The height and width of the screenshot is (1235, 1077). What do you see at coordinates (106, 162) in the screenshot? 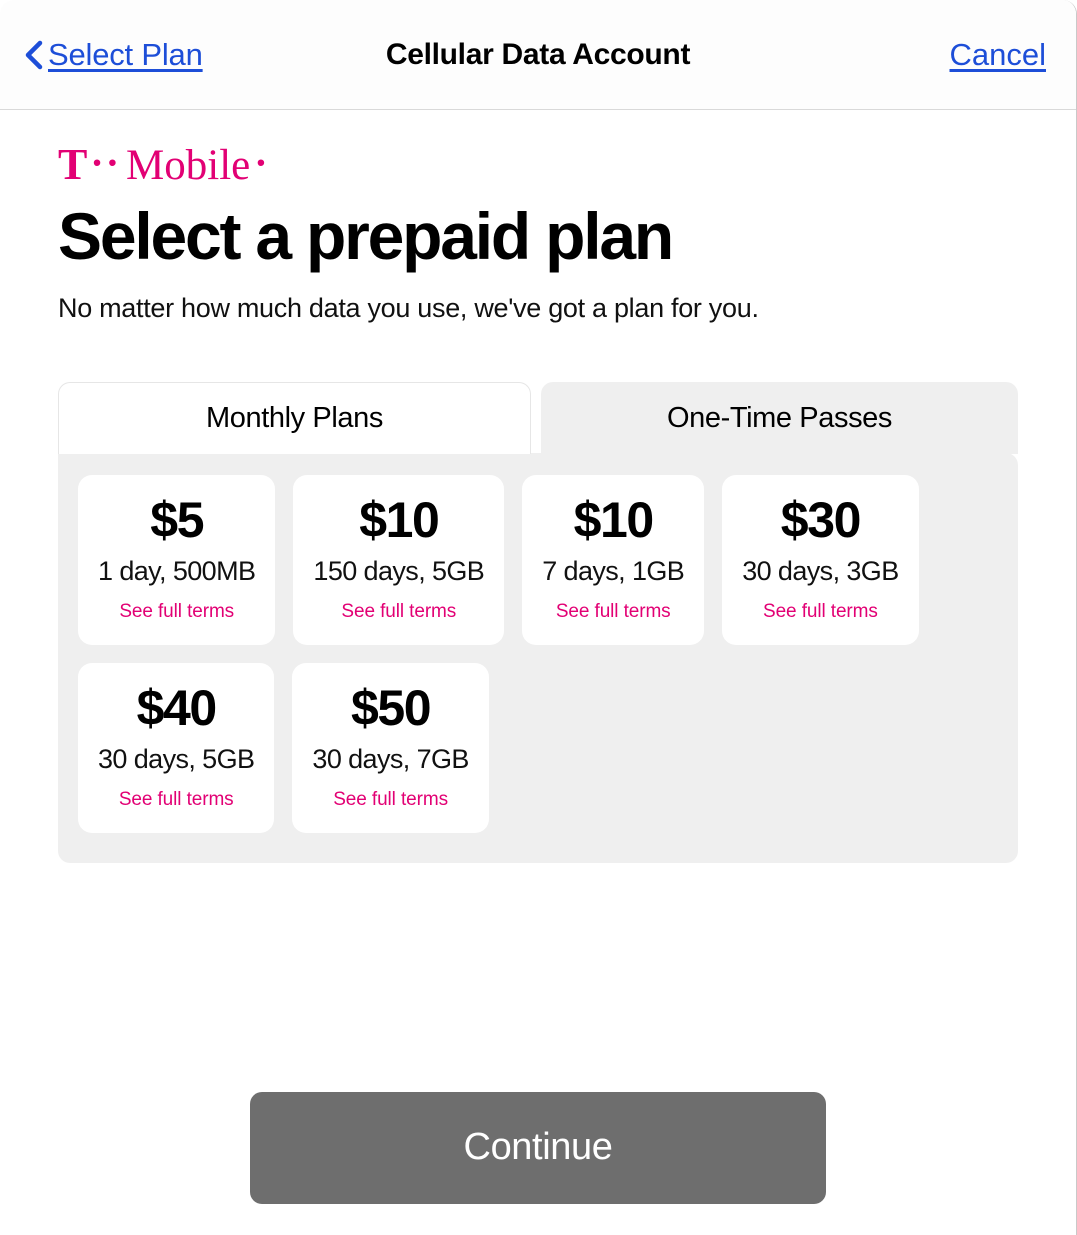
I see `logo-dots: ··` at bounding box center [106, 162].